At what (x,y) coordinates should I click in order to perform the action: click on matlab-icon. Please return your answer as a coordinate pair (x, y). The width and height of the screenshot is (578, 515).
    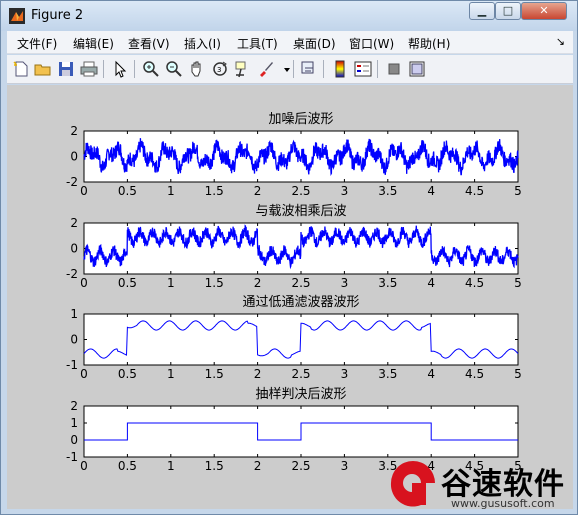
    Looking at the image, I should click on (17, 16).